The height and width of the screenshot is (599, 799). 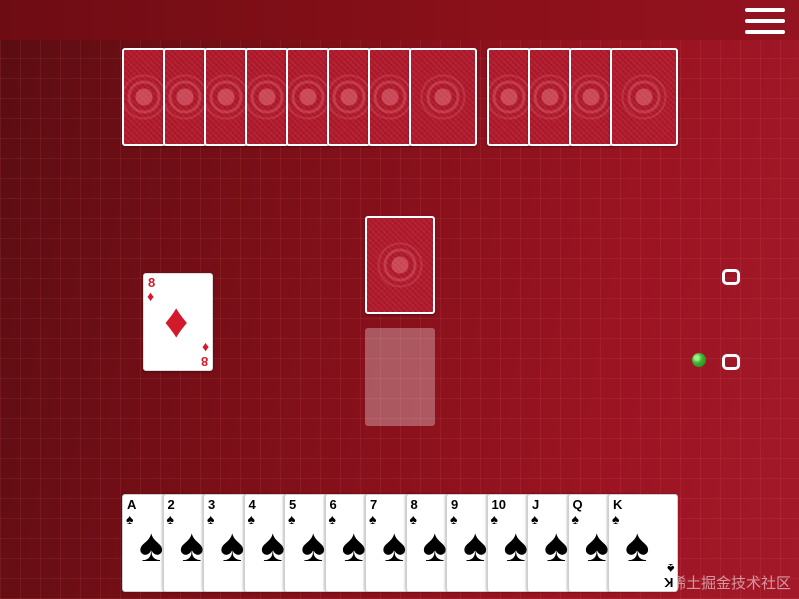 I want to click on card-rank: 6, so click(x=333, y=504).